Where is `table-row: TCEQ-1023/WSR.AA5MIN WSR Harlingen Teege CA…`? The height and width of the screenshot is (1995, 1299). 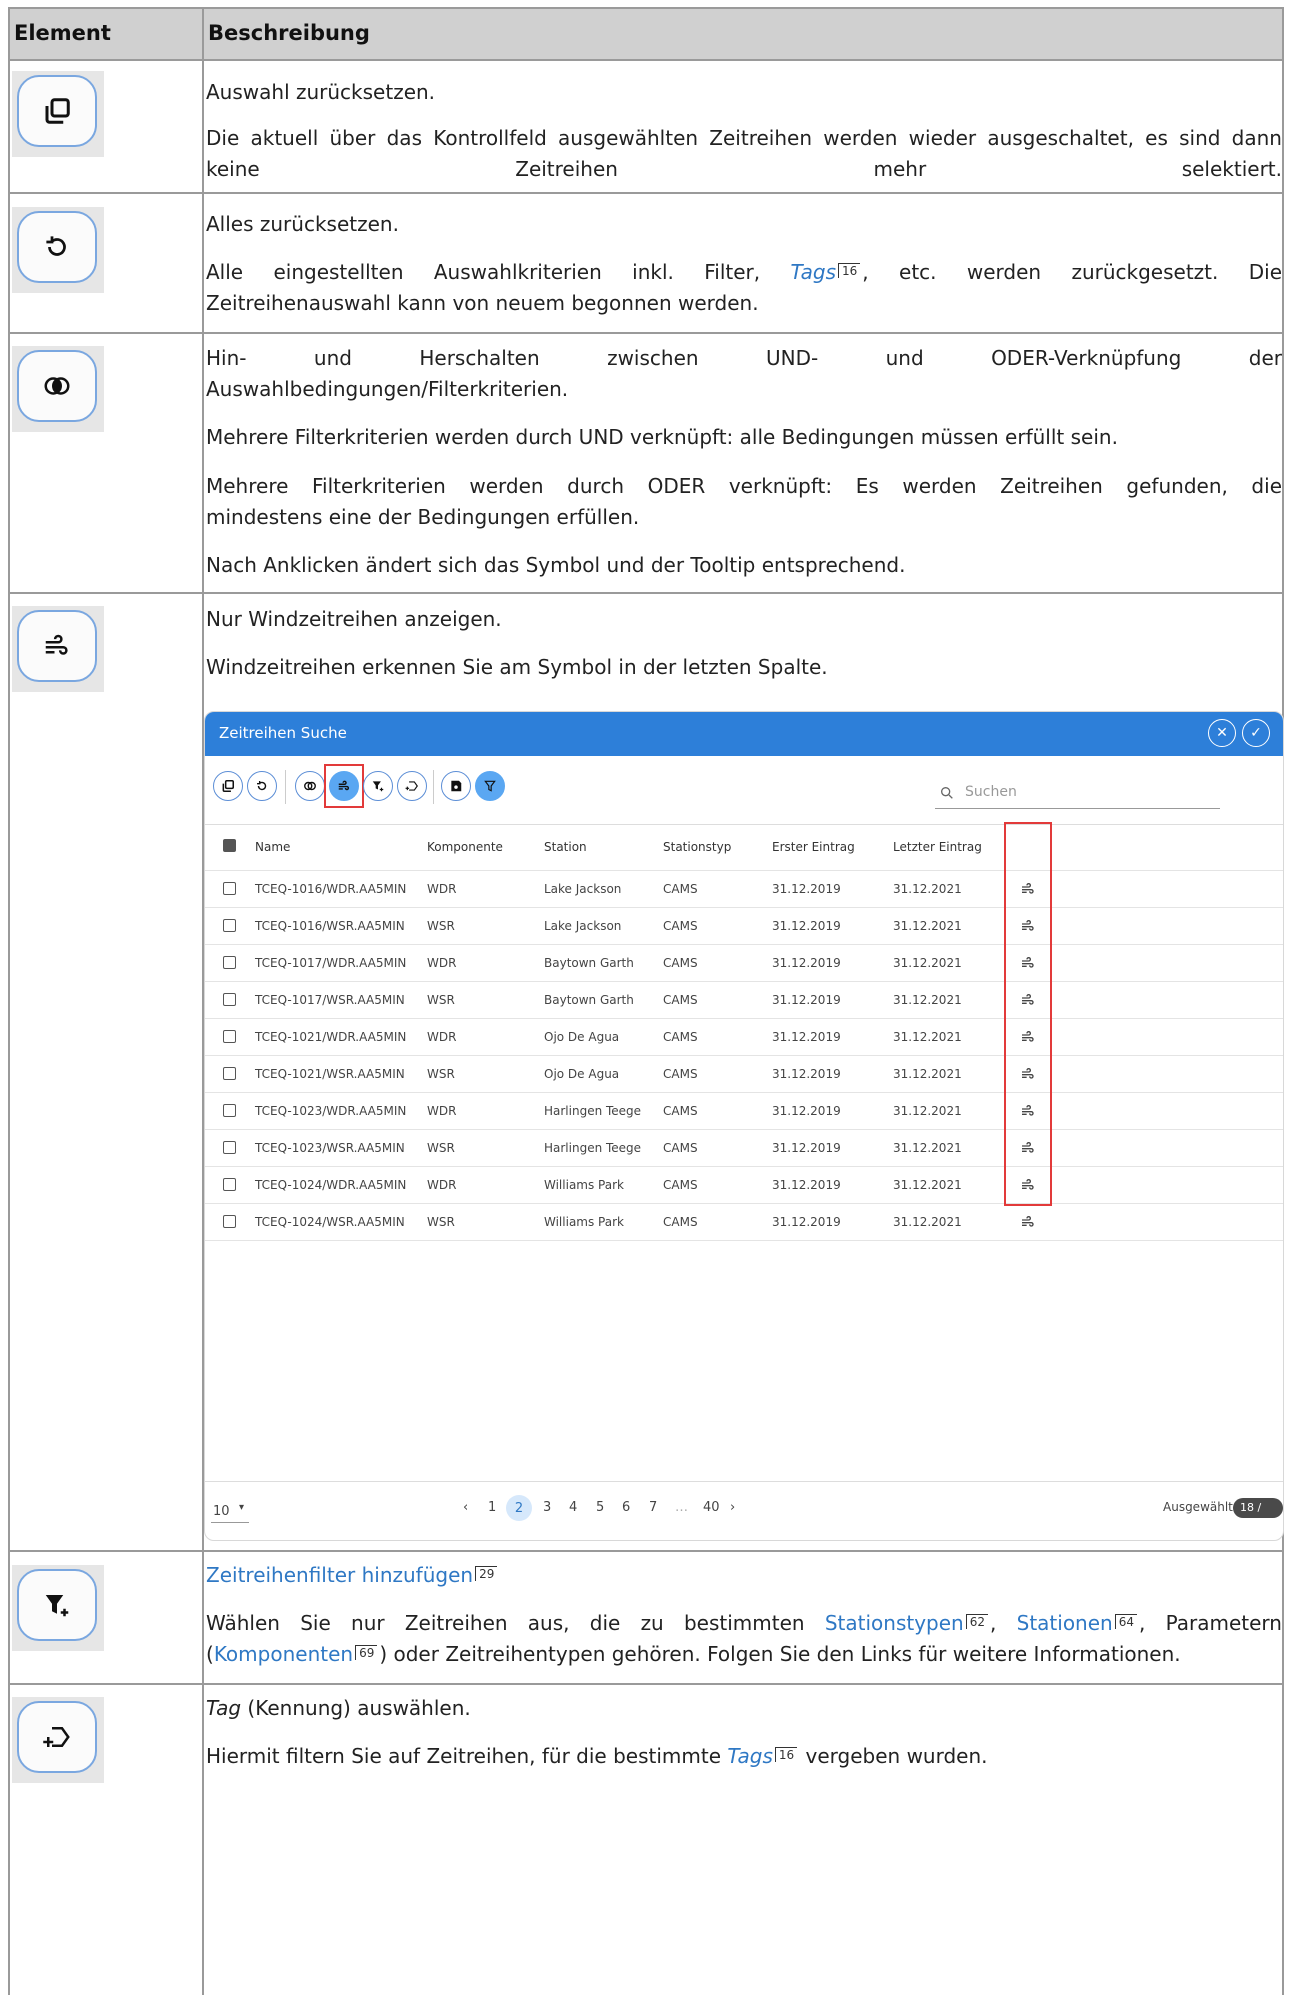
table-row: TCEQ-1023/WSR.AA5MIN WSR Harlingen Teege CA… is located at coordinates (744, 1148).